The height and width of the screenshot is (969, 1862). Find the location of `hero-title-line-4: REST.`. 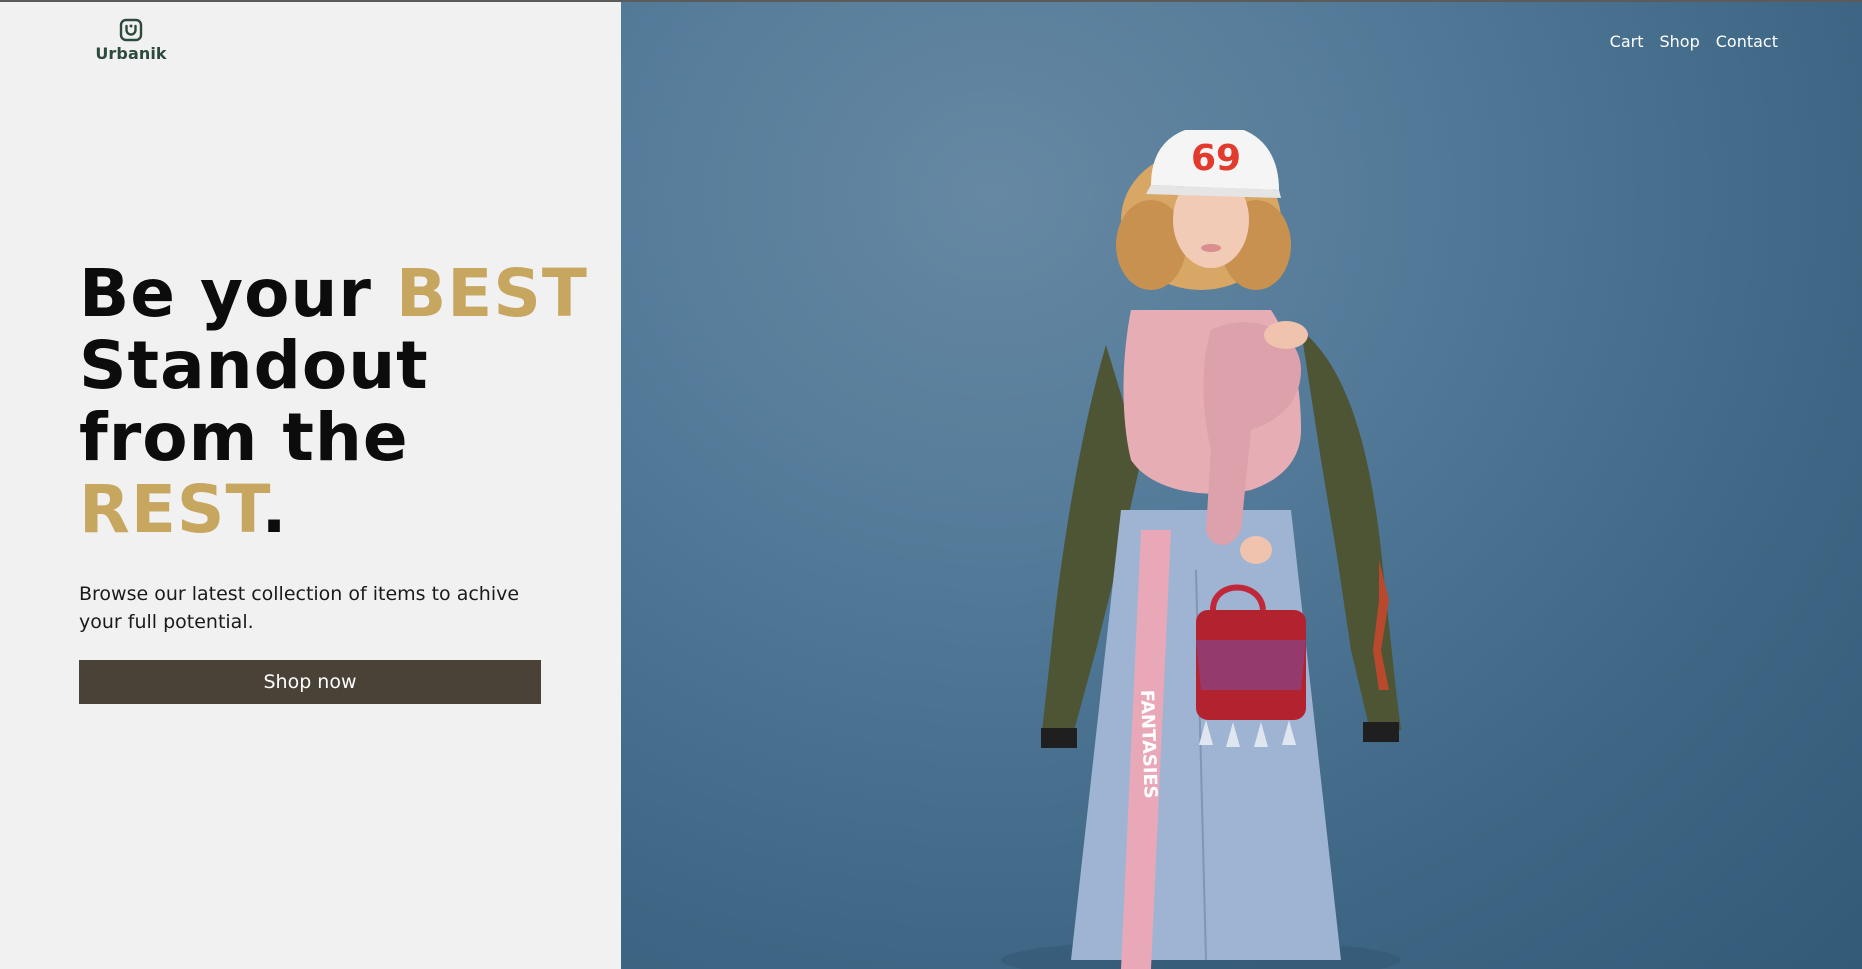

hero-title-line-4: REST. is located at coordinates (319, 510).